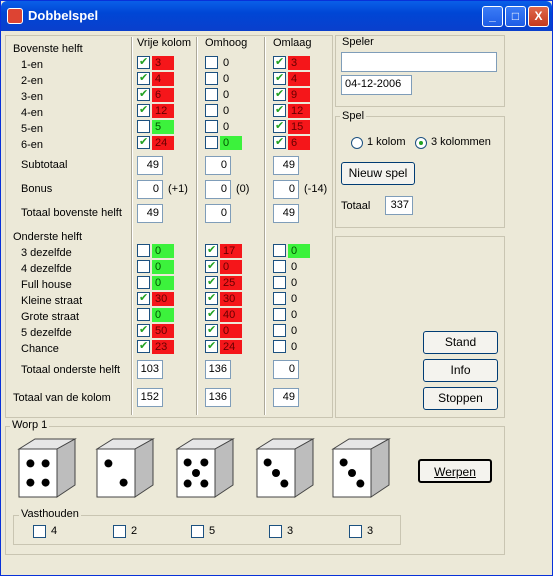  Describe the element at coordinates (460, 370) in the screenshot. I see `info-button: Info` at that location.